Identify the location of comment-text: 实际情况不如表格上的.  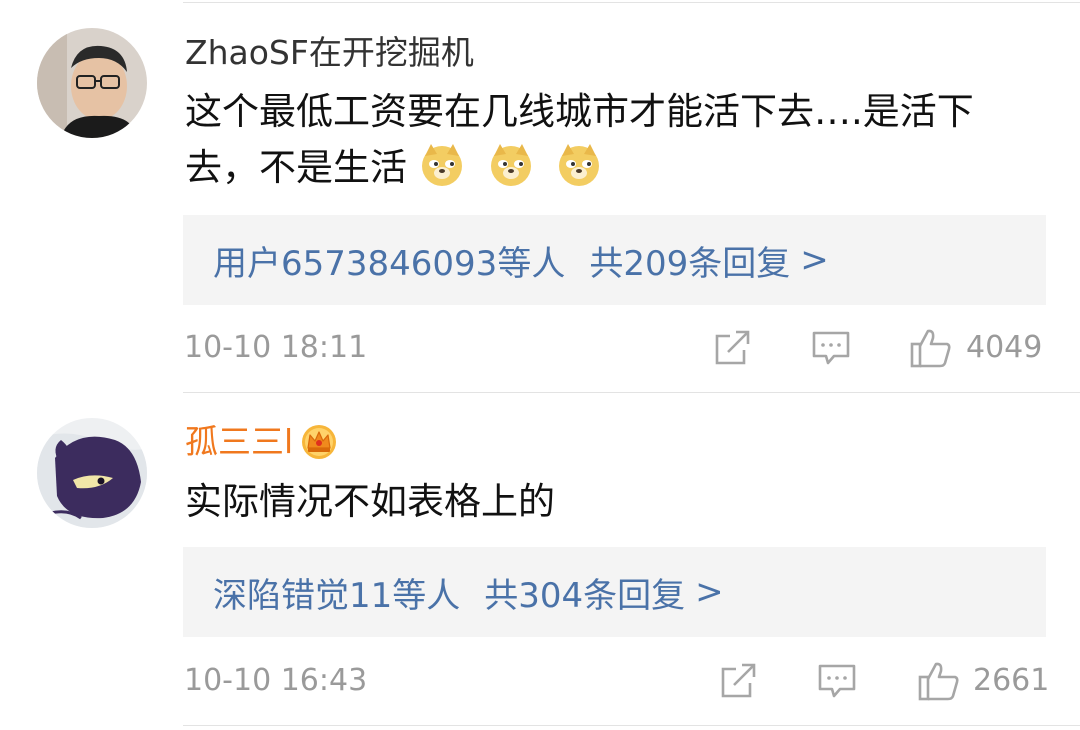
(610, 502).